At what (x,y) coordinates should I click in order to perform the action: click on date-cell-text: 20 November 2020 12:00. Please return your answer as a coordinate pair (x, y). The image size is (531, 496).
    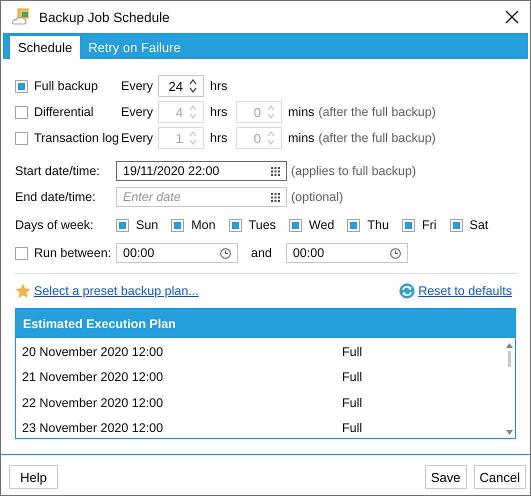
    Looking at the image, I should click on (93, 351).